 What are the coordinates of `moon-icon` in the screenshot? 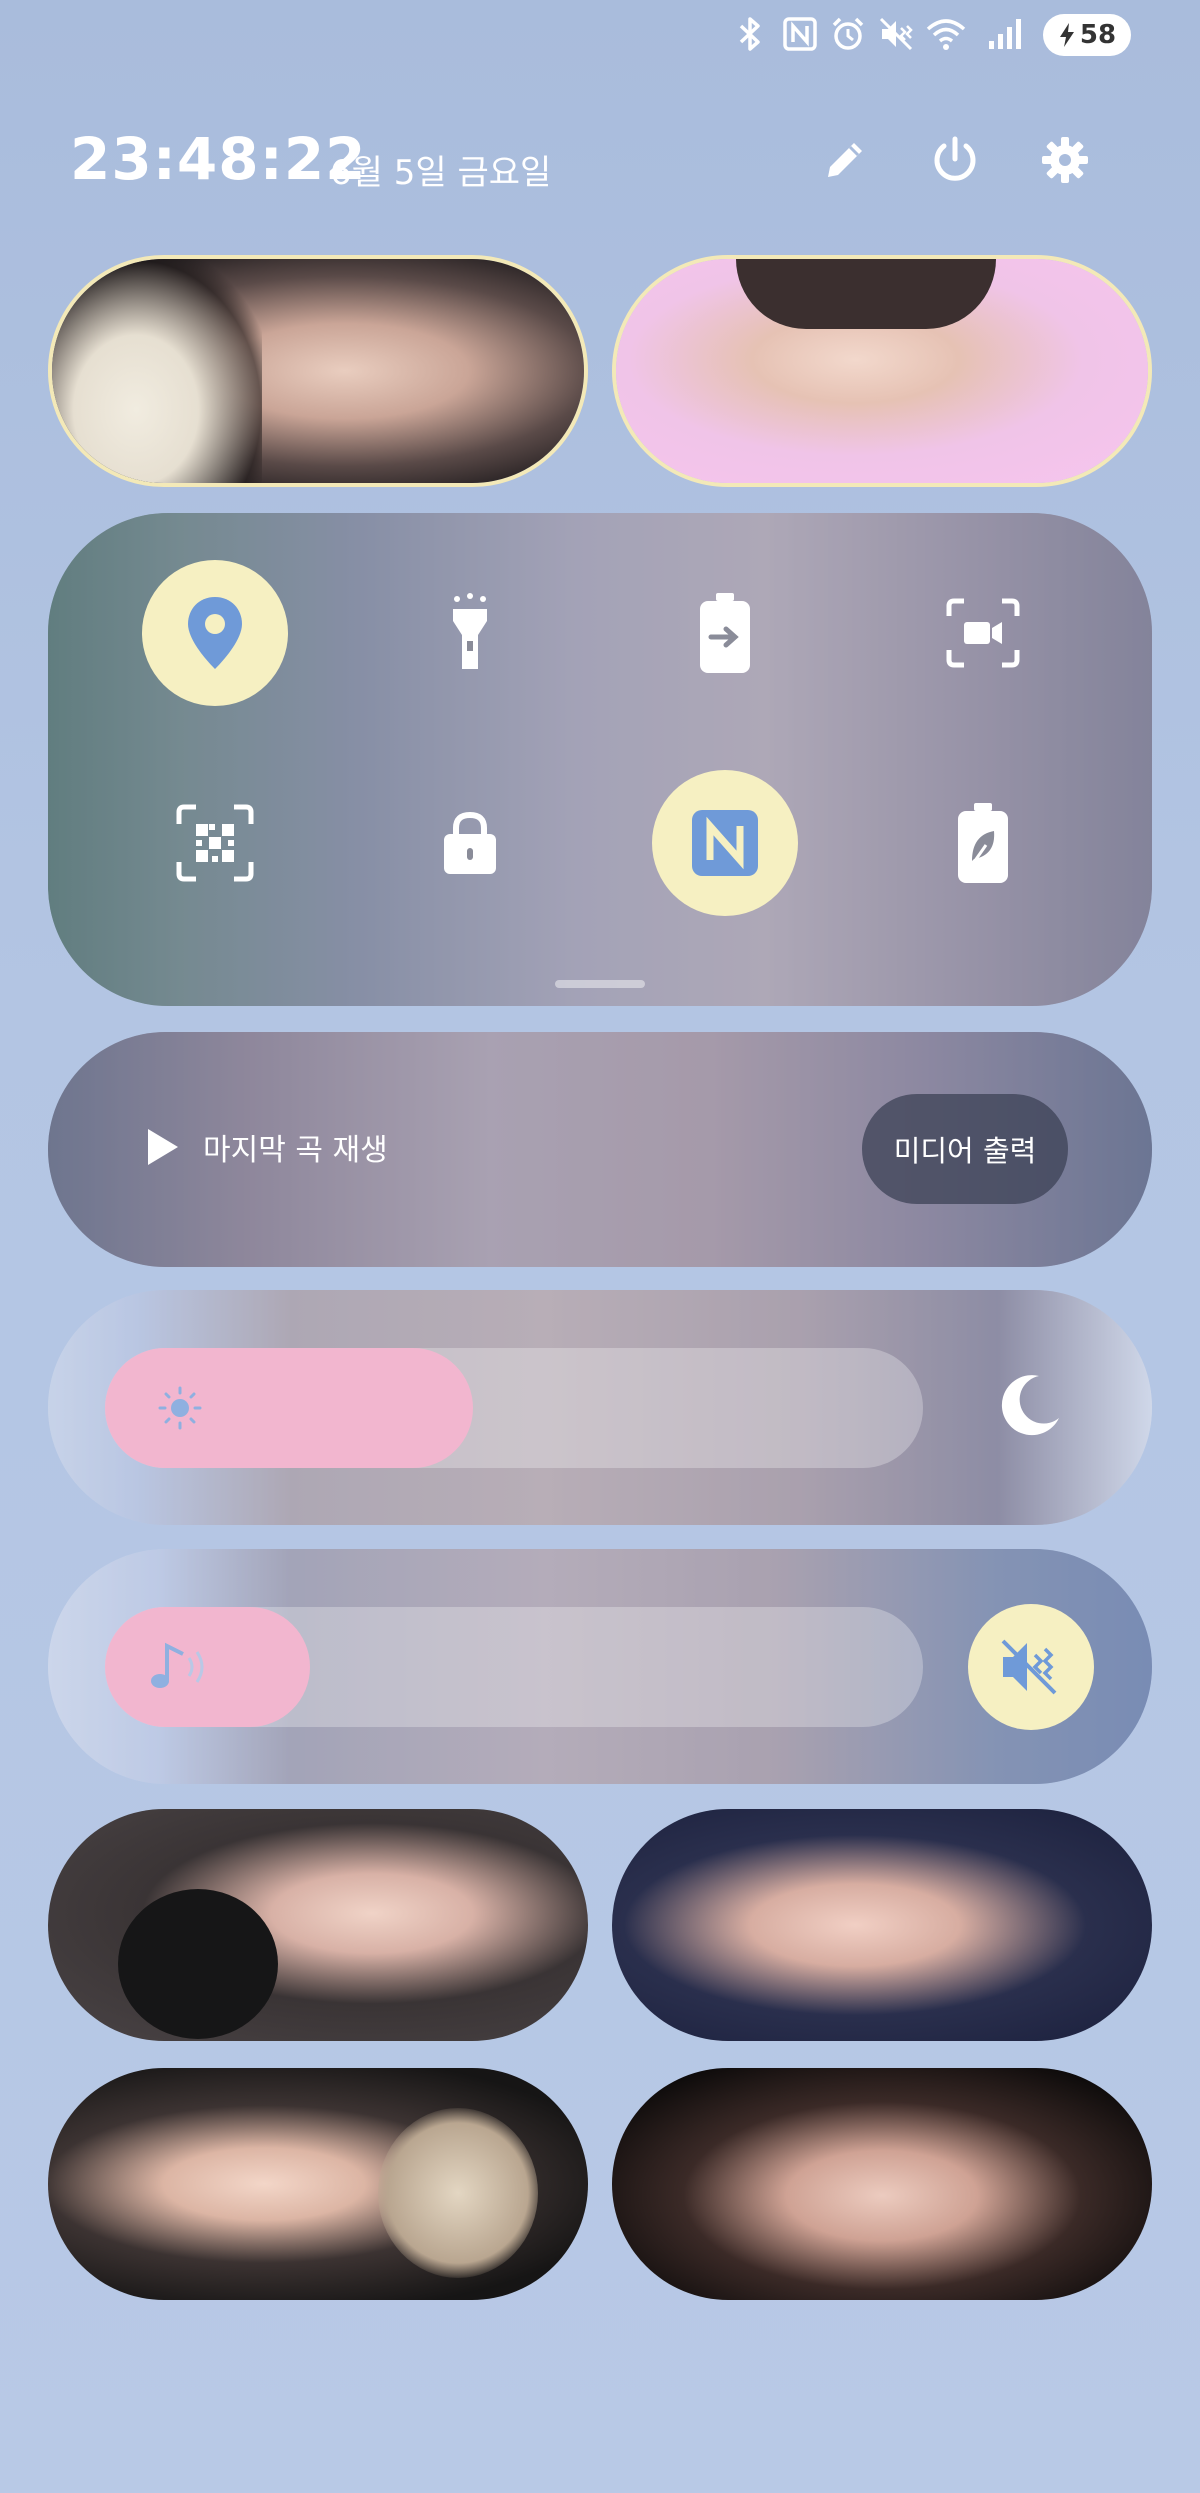 It's located at (1030, 1405).